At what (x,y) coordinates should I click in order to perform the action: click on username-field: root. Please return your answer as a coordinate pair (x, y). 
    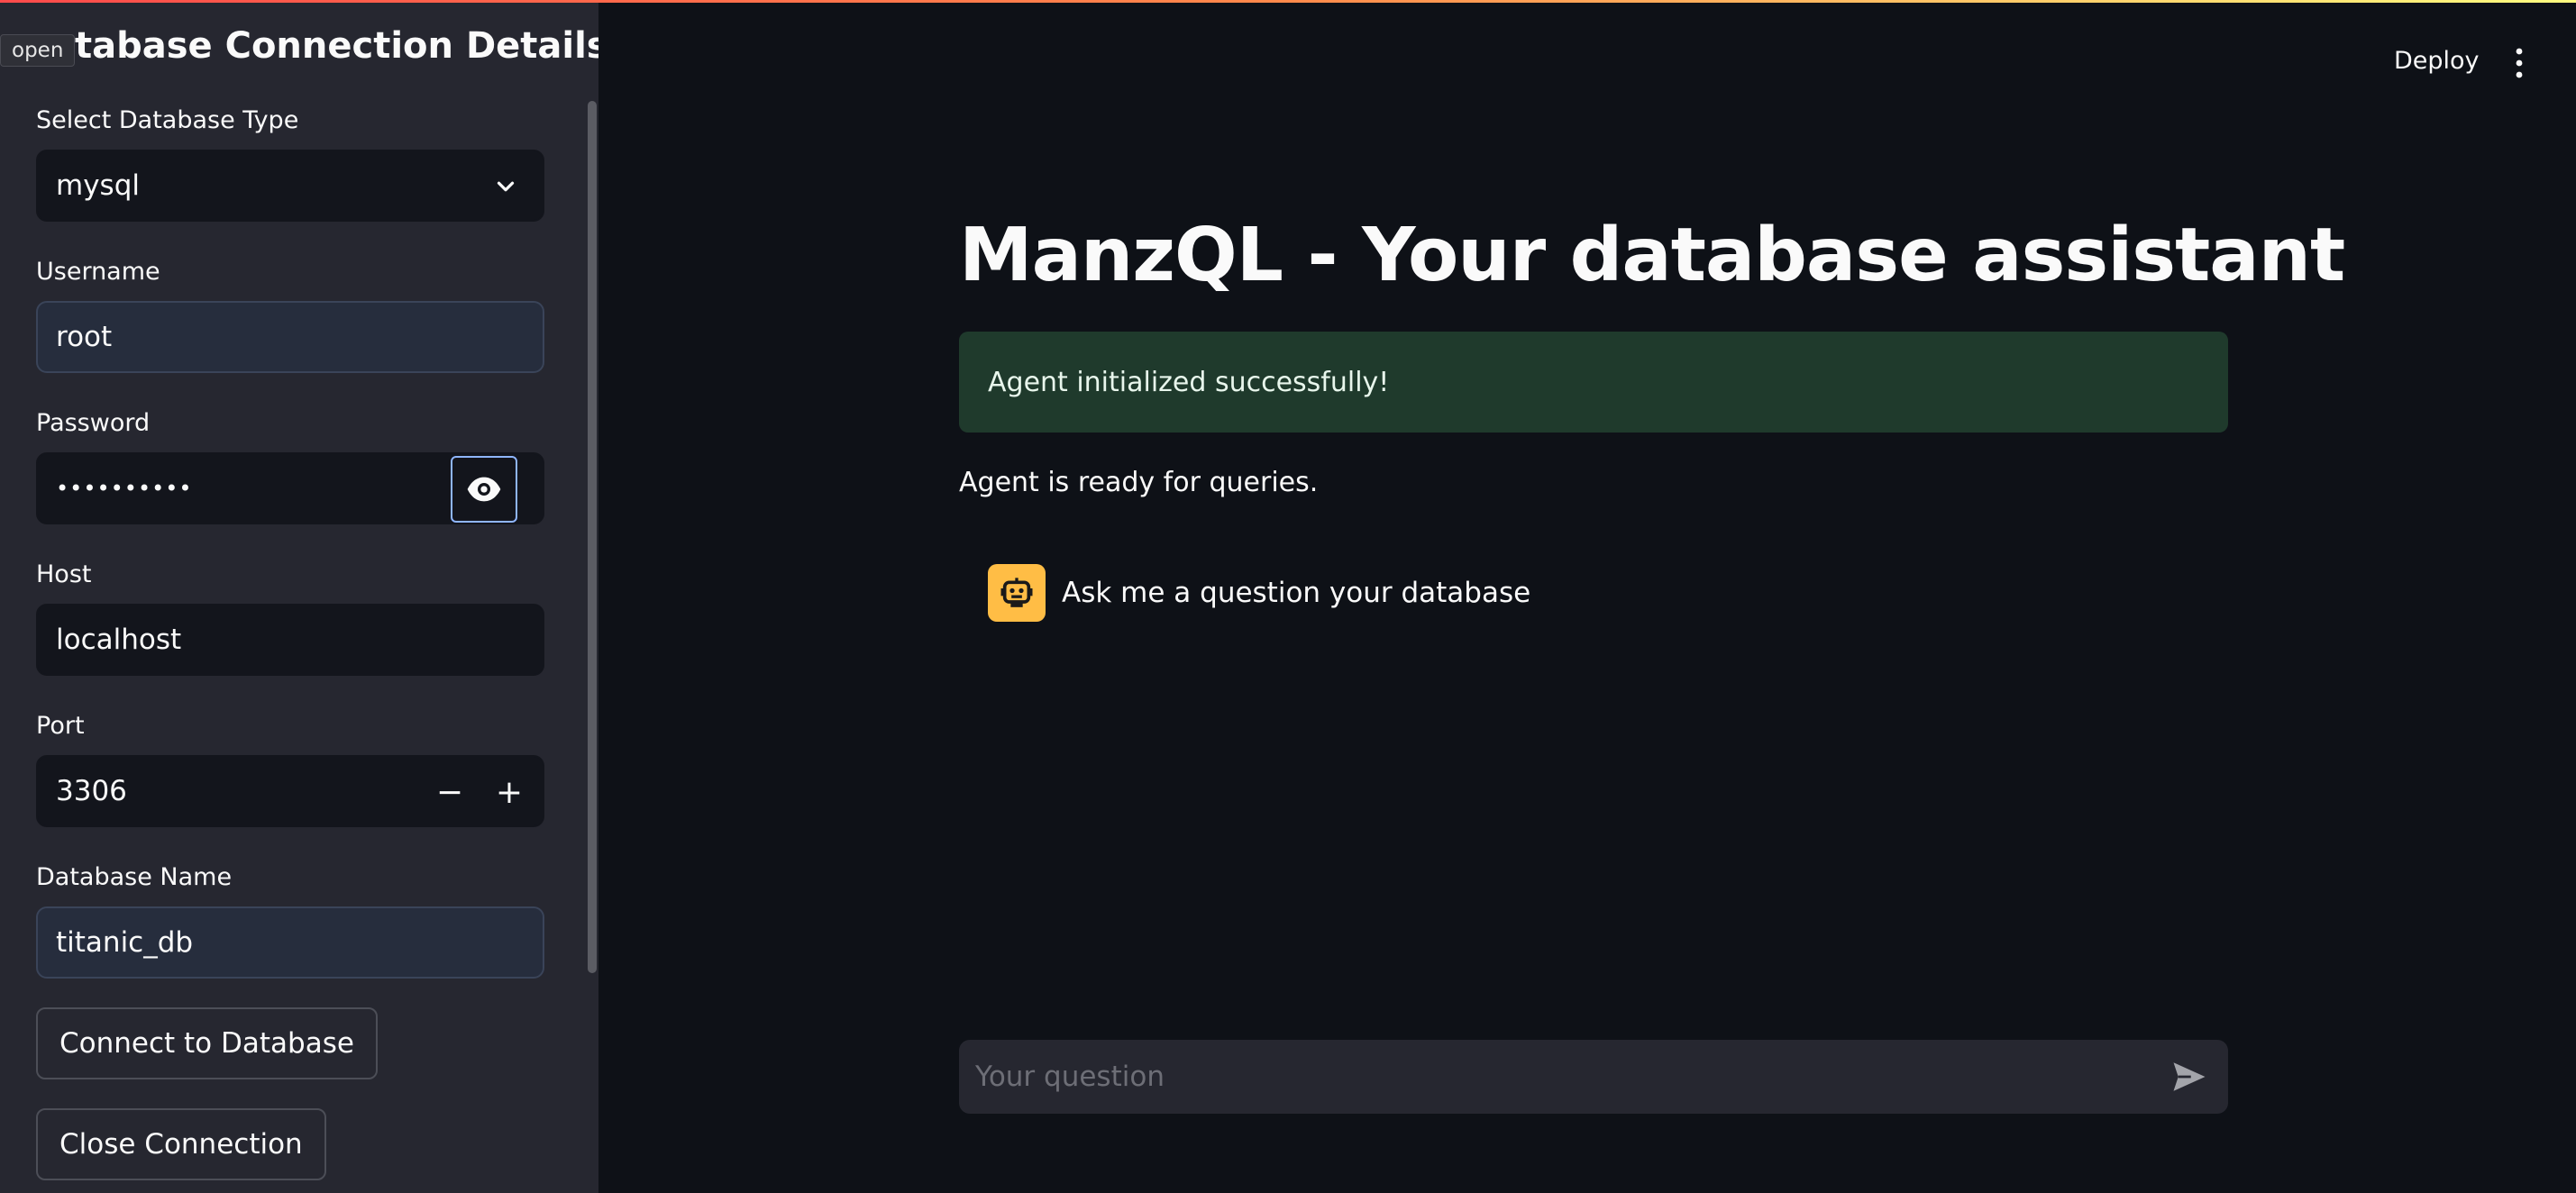
    Looking at the image, I should click on (290, 337).